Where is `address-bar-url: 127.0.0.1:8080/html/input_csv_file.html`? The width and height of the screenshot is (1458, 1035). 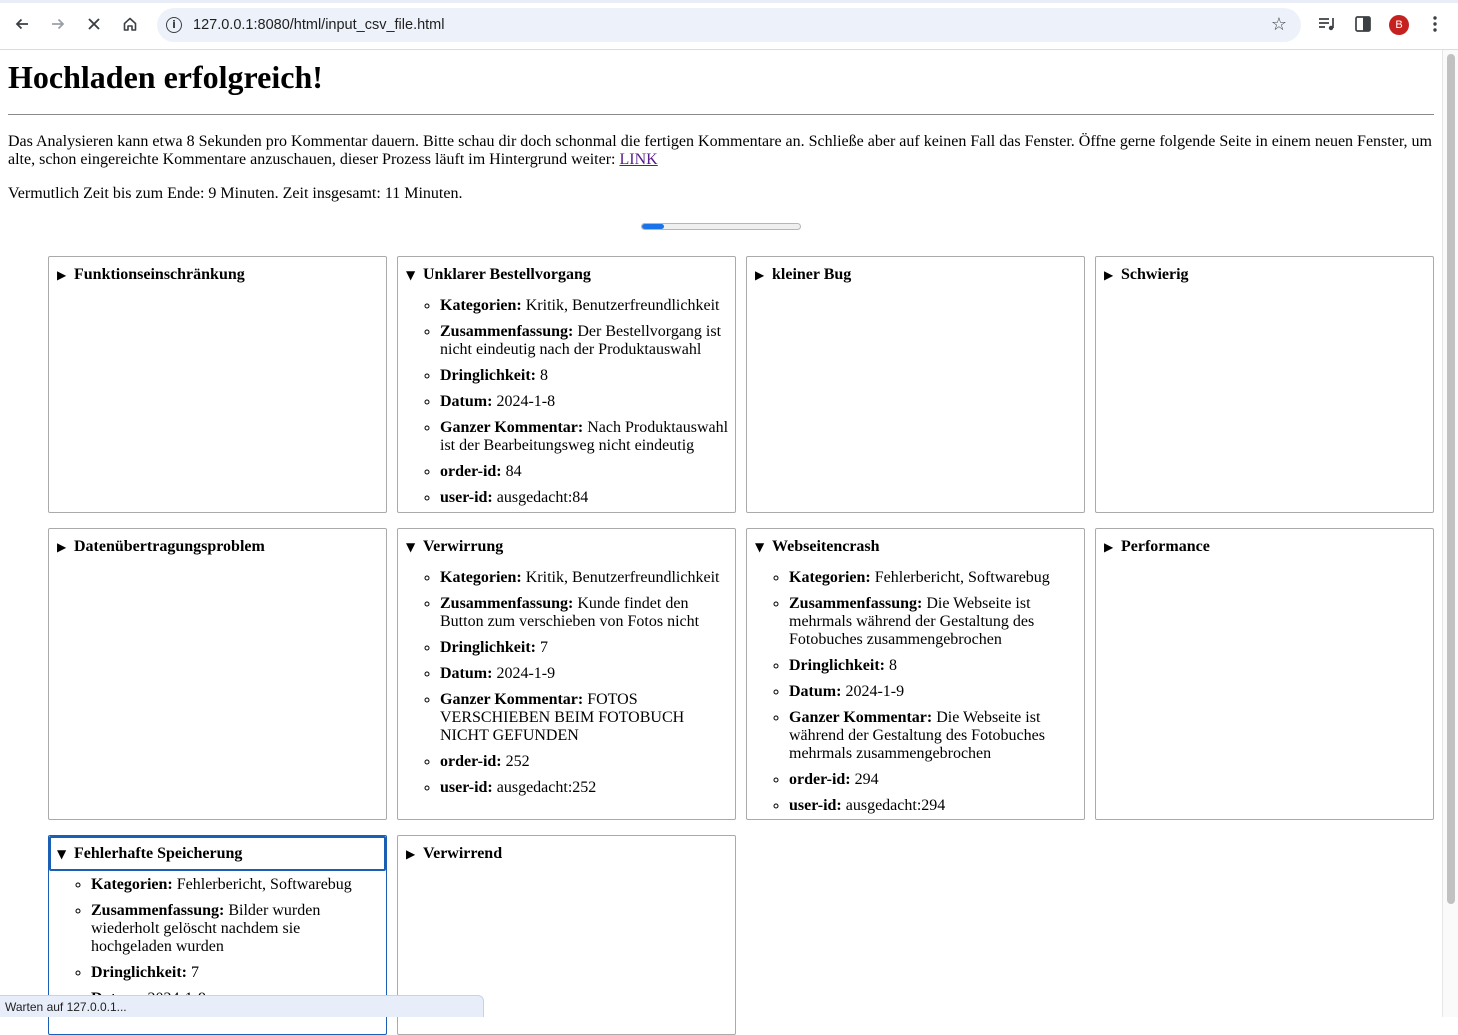 address-bar-url: 127.0.0.1:8080/html/input_csv_file.html is located at coordinates (318, 25).